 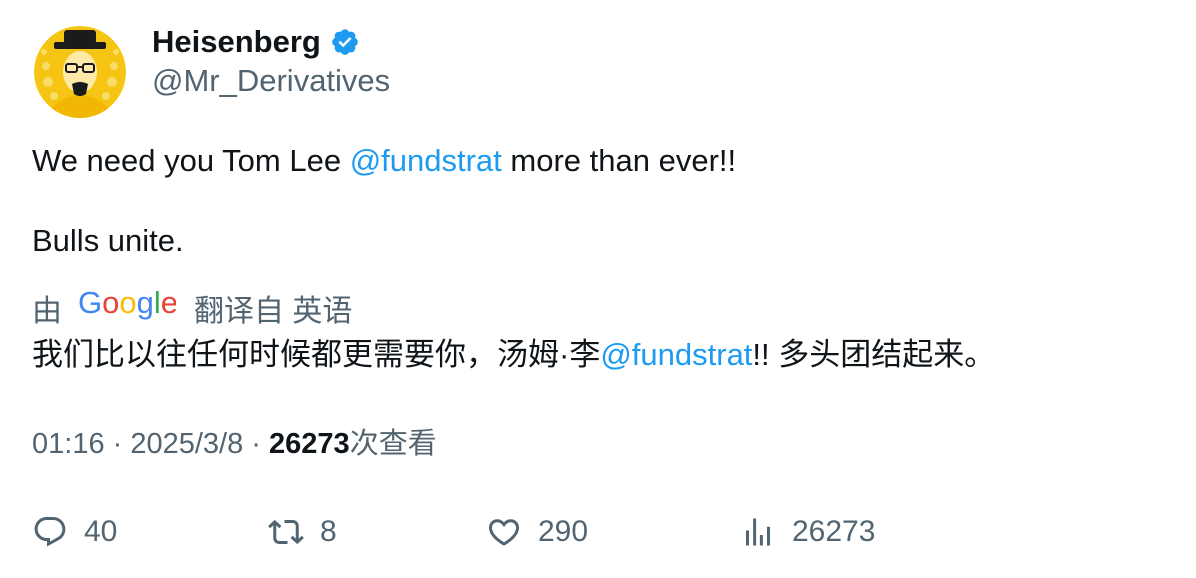 What do you see at coordinates (68, 444) in the screenshot?
I see `tweet-time: 01:16` at bounding box center [68, 444].